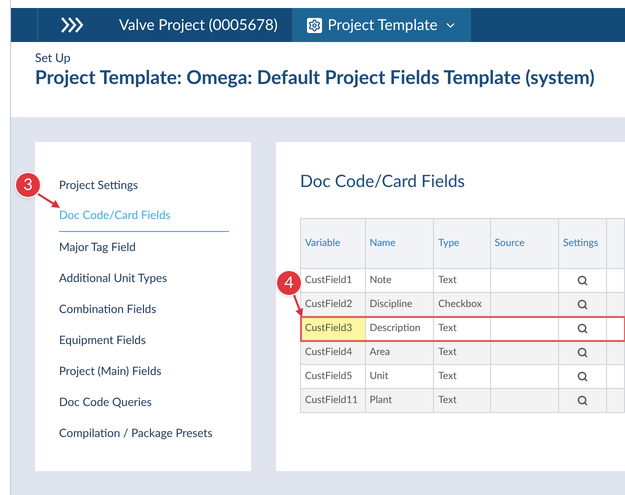 This screenshot has height=495, width=625. What do you see at coordinates (144, 247) in the screenshot?
I see `sidebar-item: Major Tag Field` at bounding box center [144, 247].